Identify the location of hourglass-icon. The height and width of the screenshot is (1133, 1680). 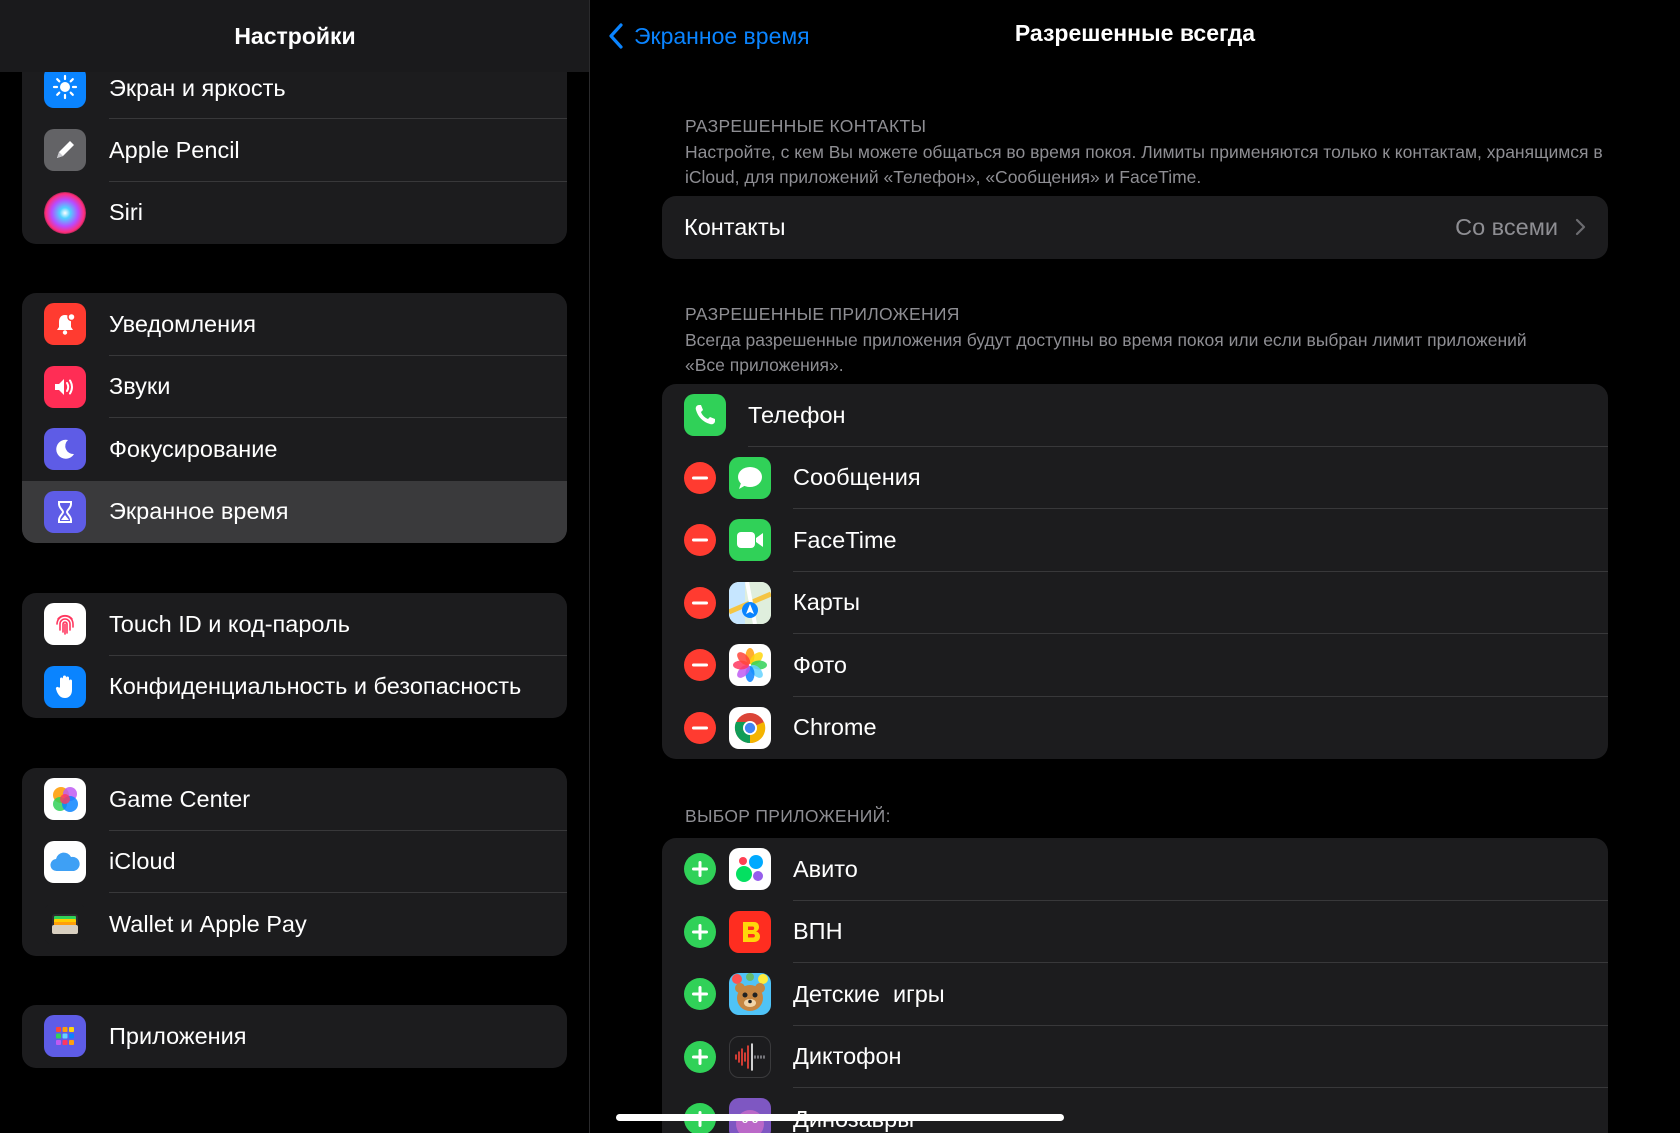
(65, 511).